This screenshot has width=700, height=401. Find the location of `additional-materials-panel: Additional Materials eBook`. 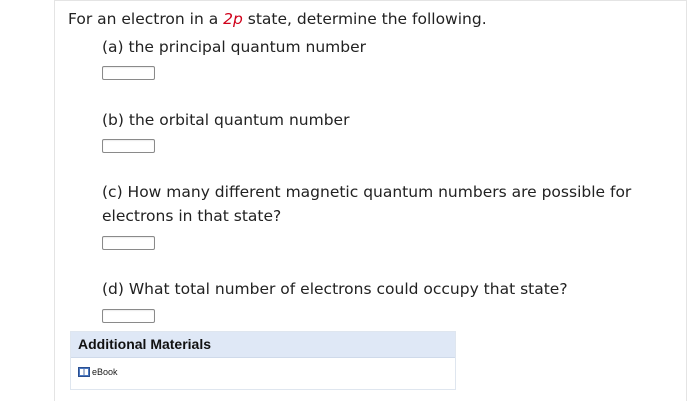

additional-materials-panel: Additional Materials eBook is located at coordinates (263, 360).